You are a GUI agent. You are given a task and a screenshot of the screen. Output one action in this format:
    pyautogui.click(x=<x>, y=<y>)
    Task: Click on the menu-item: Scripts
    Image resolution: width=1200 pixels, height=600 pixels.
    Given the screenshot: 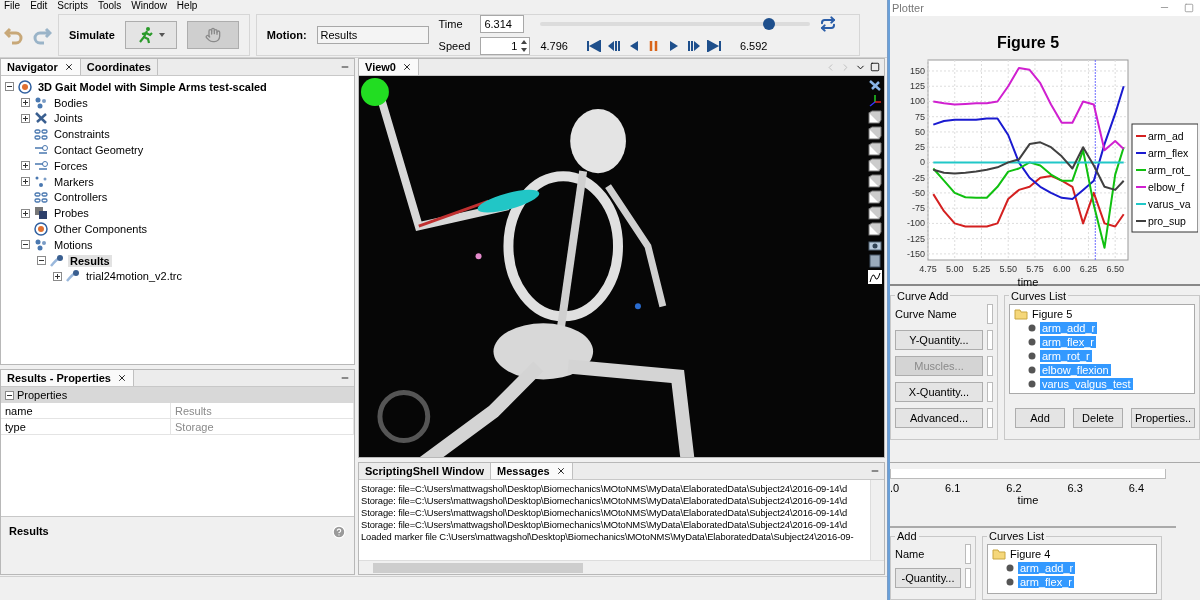 What is the action you would take?
    pyautogui.click(x=72, y=6)
    